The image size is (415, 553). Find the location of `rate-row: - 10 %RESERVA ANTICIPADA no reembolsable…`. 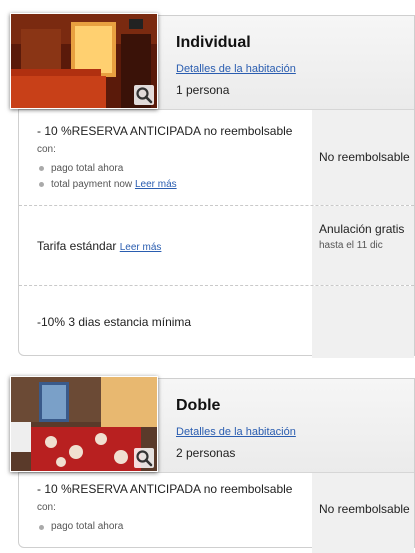

rate-row: - 10 %RESERVA ANTICIPADA no reembolsable… is located at coordinates (216, 513).